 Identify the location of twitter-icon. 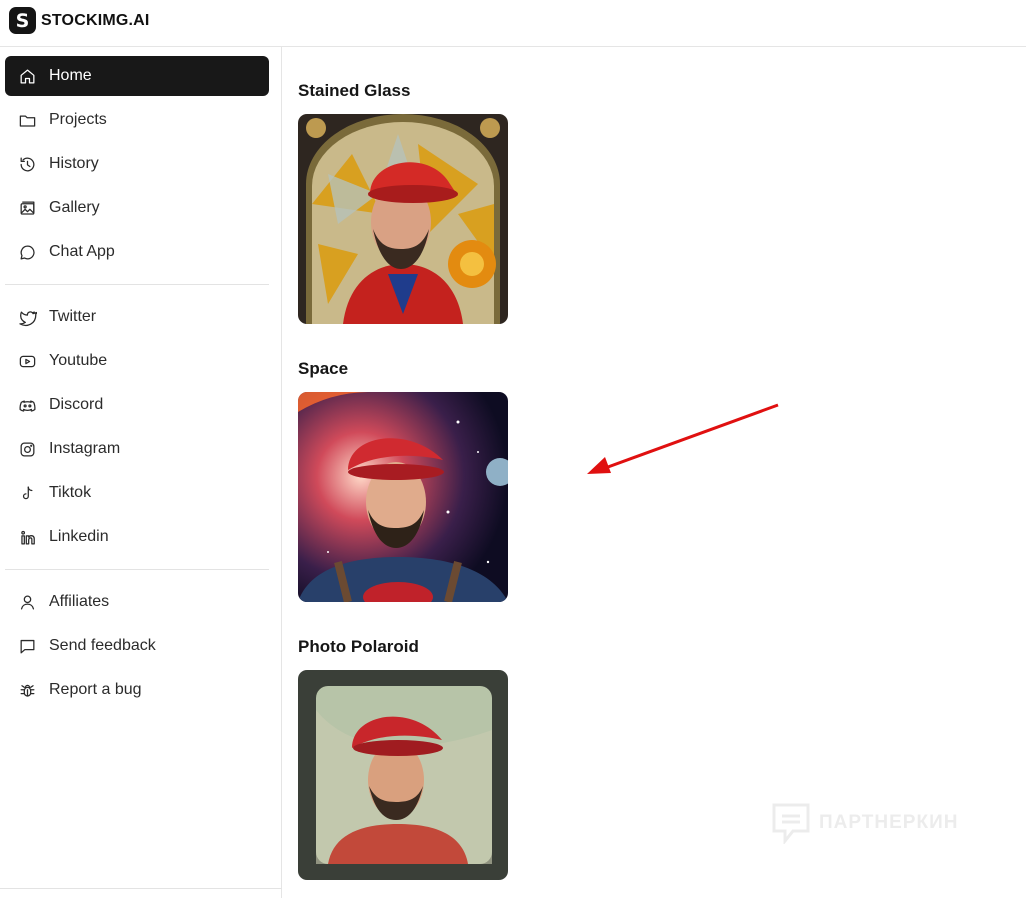
(27, 317).